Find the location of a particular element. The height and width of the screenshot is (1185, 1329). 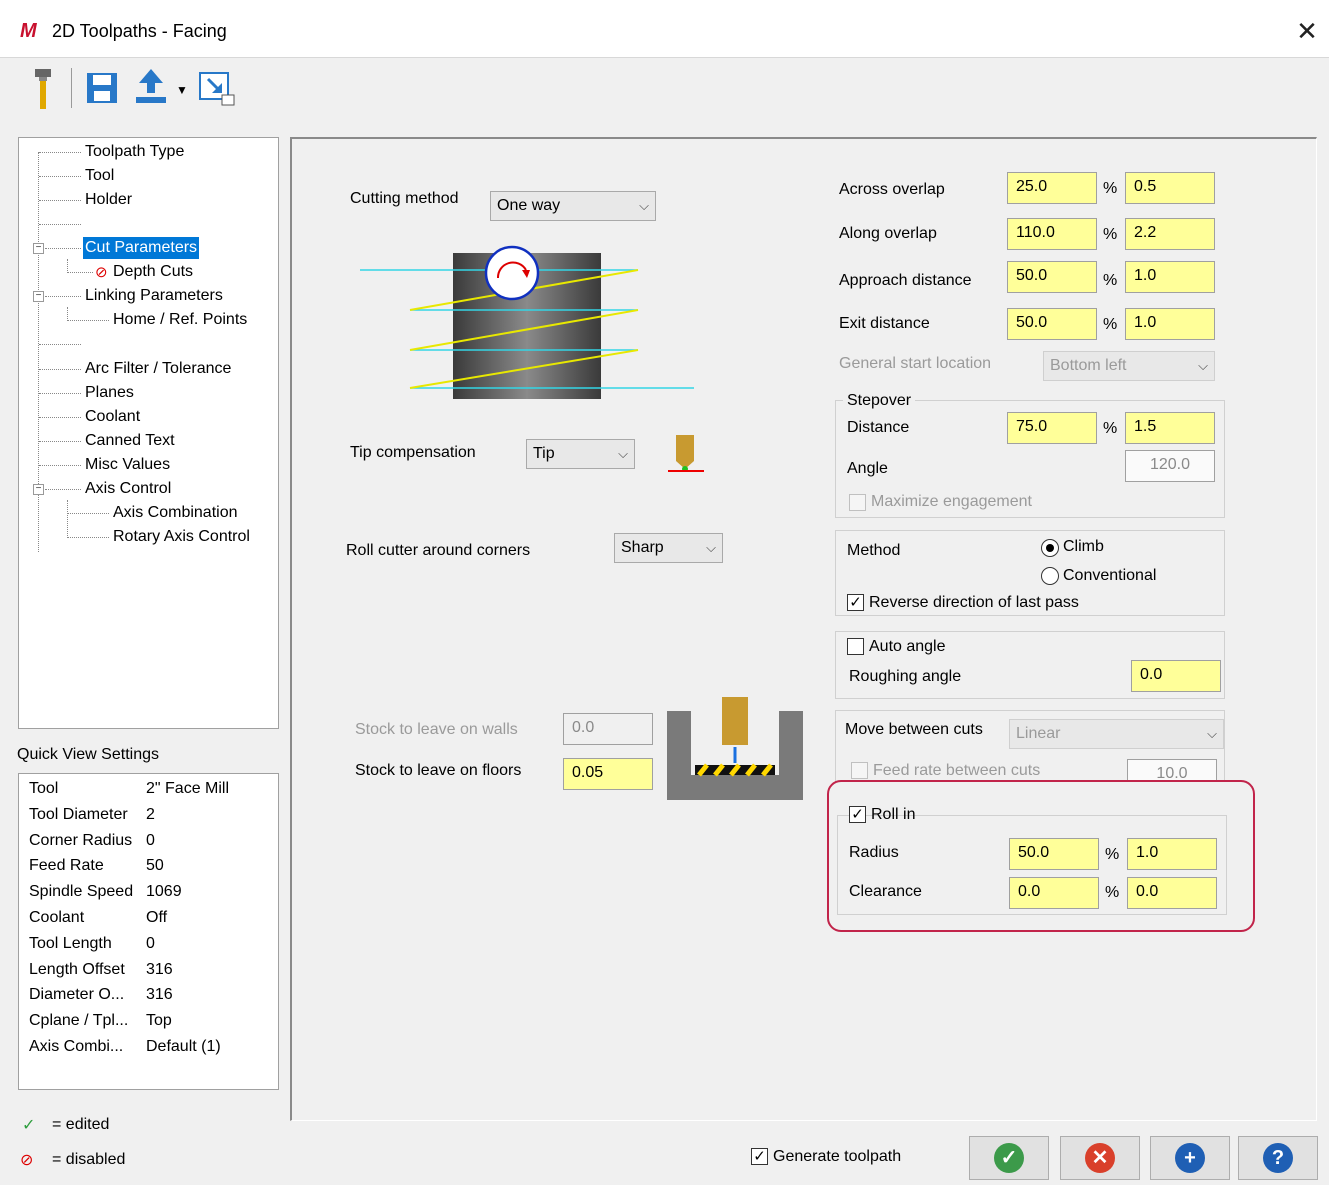

check-icon: ✓ is located at coordinates (29, 1125).